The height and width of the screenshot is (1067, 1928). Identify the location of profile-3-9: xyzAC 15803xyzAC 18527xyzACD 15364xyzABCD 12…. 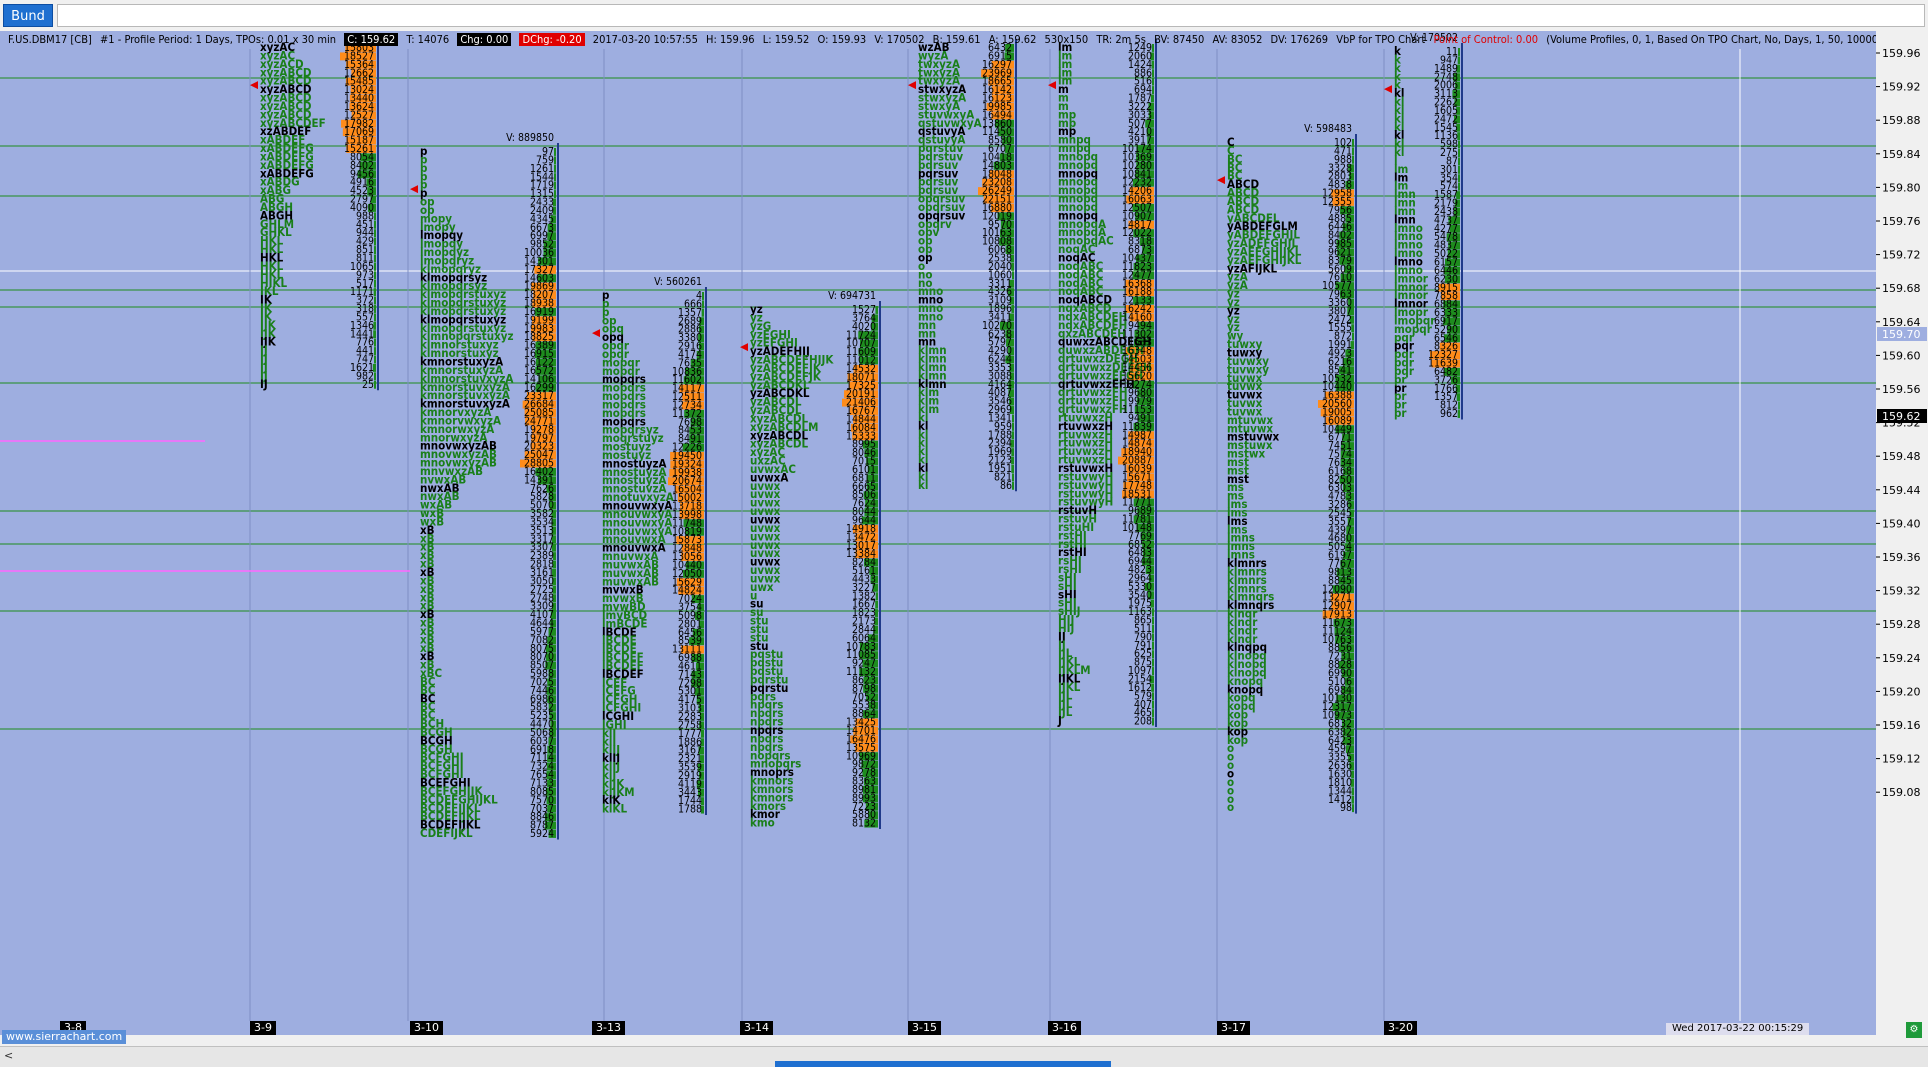
(314, 215).